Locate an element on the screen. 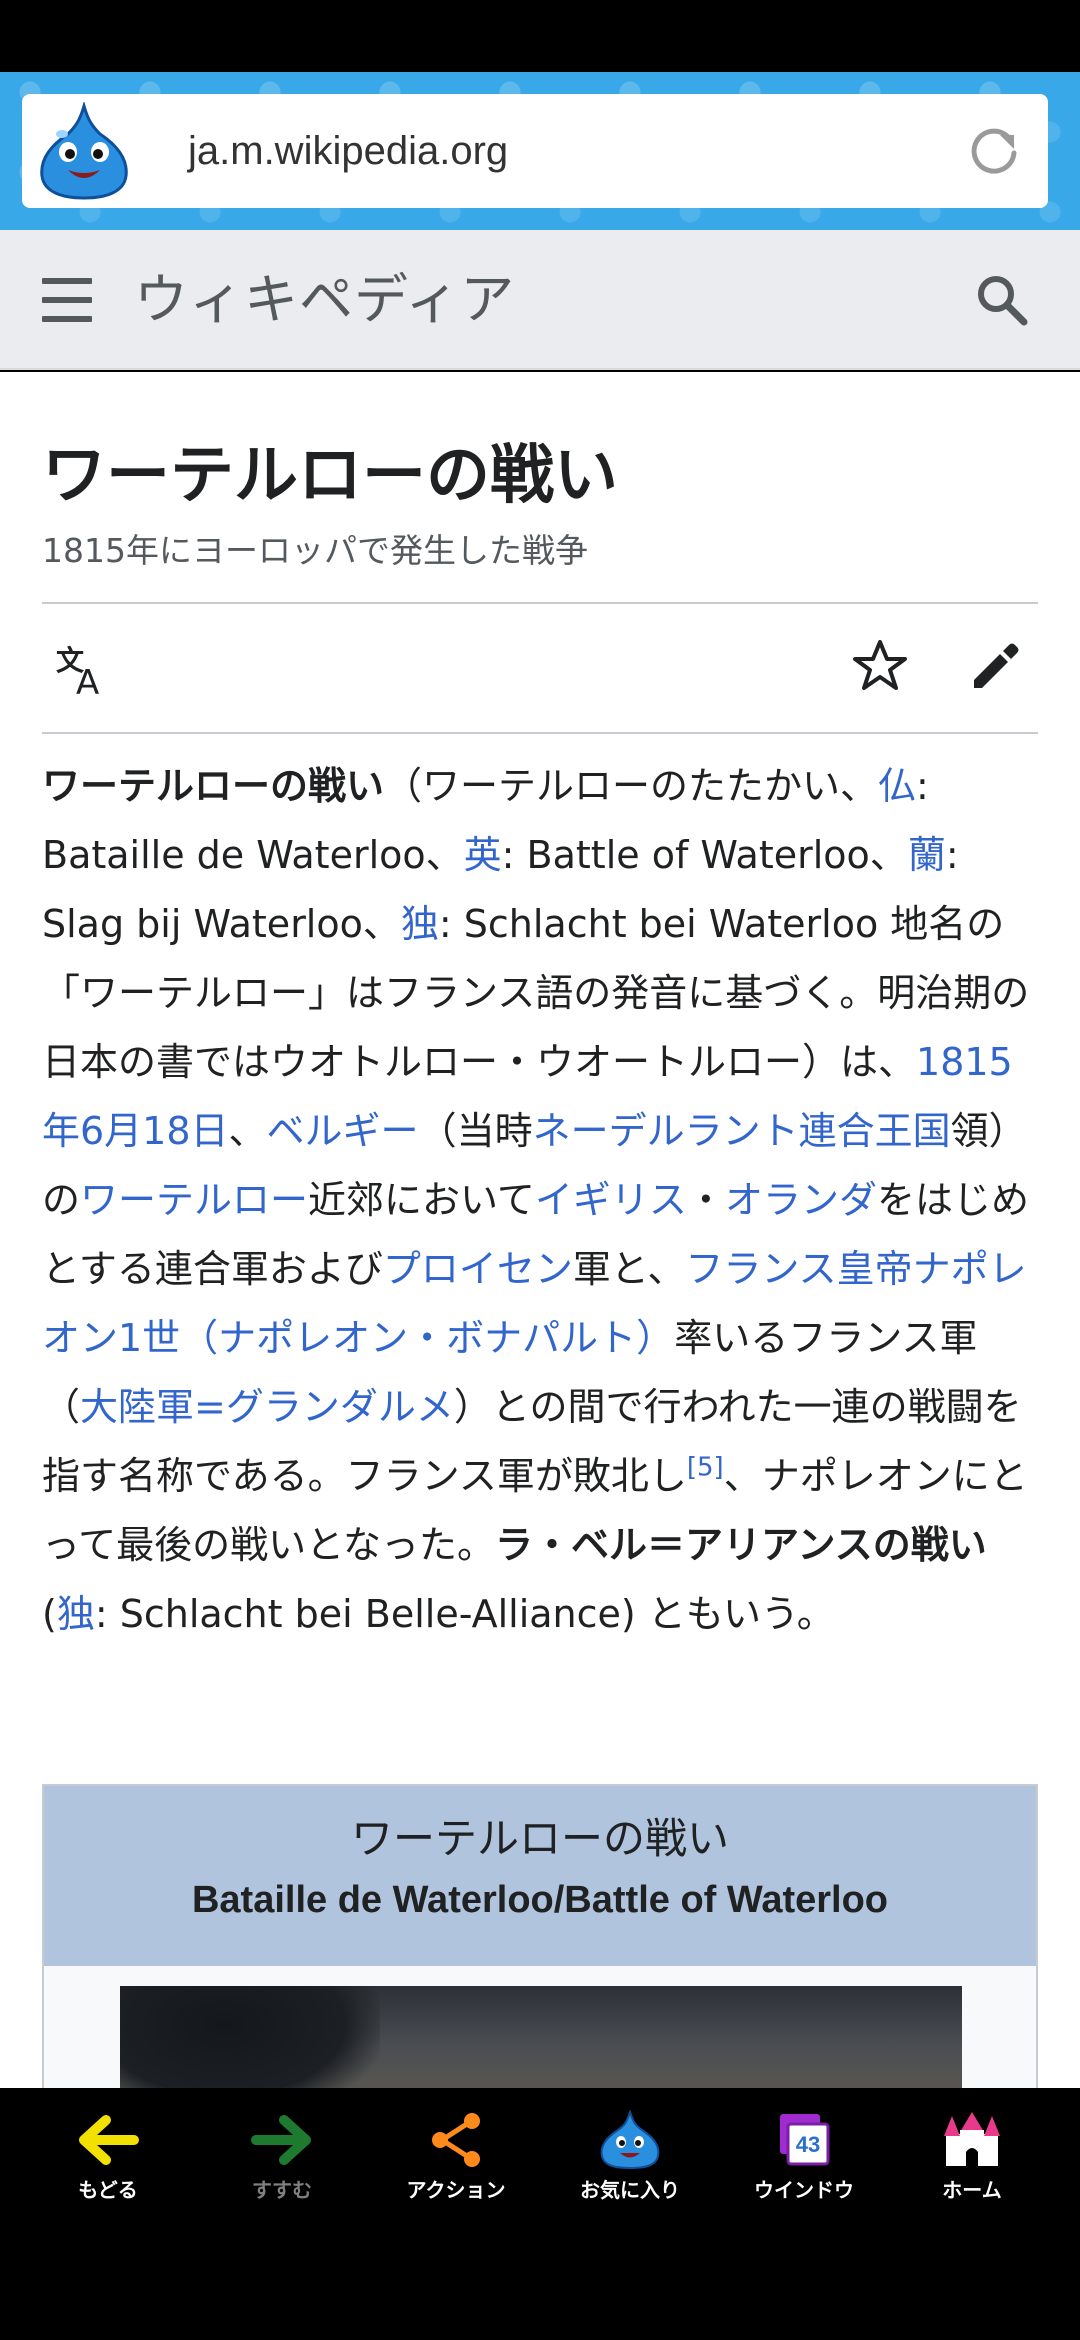 This screenshot has width=1080, height=2340. link-holland: オランダ is located at coordinates (801, 1200).